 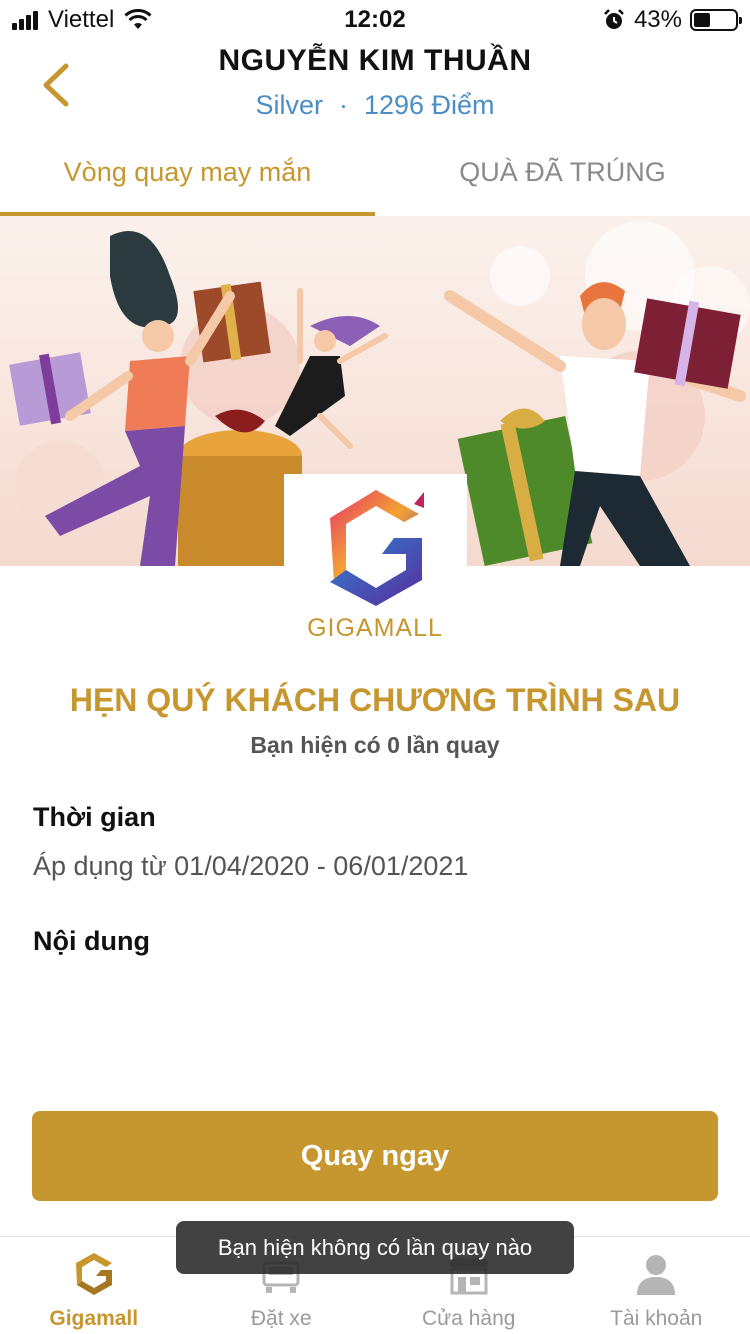 What do you see at coordinates (94, 1318) in the screenshot?
I see `nav-label: Gigamall` at bounding box center [94, 1318].